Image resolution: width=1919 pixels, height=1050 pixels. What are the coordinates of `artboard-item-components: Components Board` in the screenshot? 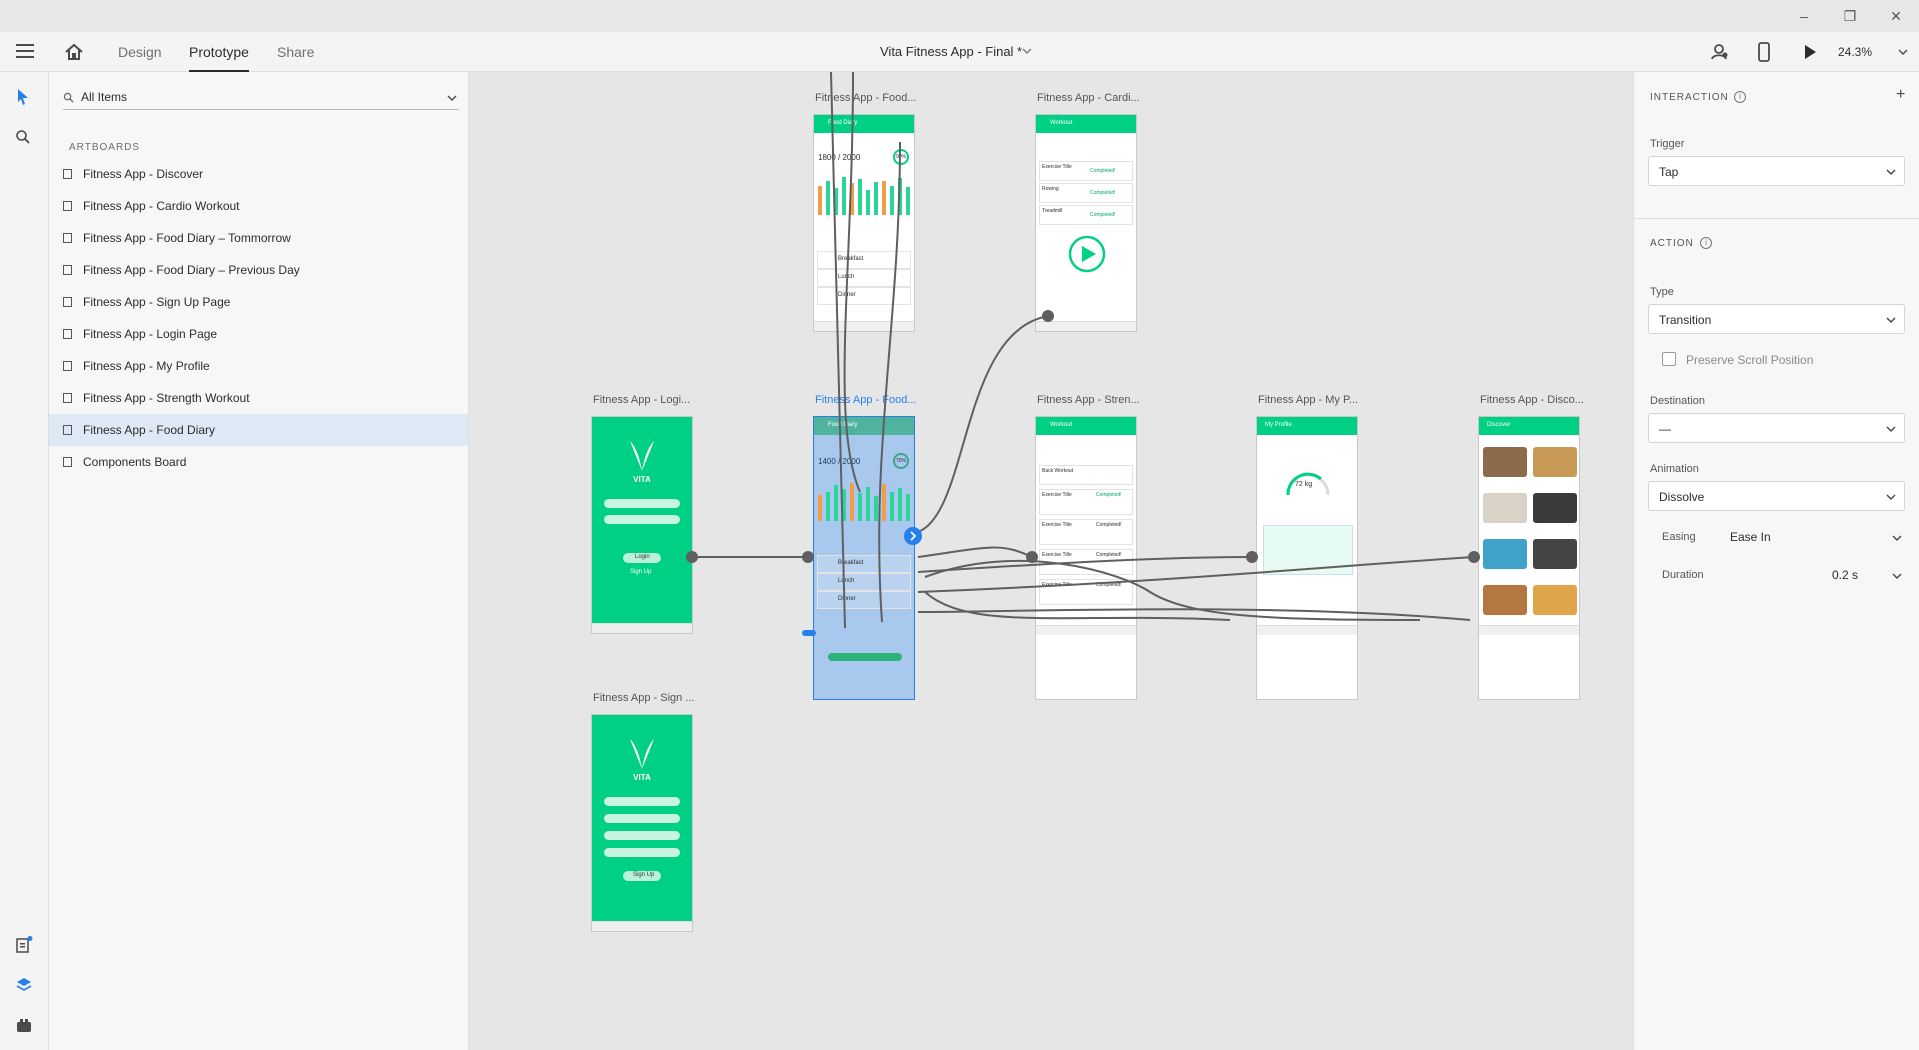 It's located at (258, 462).